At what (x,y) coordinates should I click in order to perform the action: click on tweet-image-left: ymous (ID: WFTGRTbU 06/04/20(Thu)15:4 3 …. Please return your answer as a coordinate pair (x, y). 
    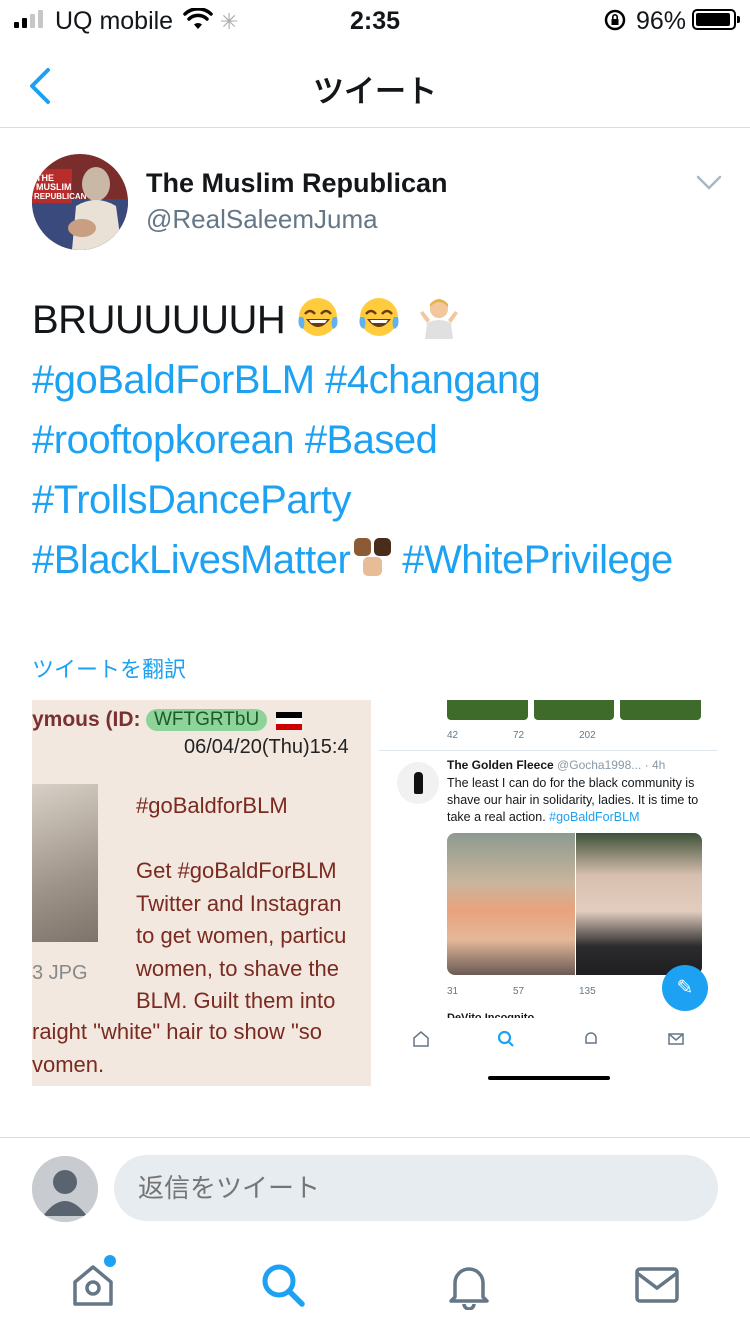
    Looking at the image, I should click on (201, 893).